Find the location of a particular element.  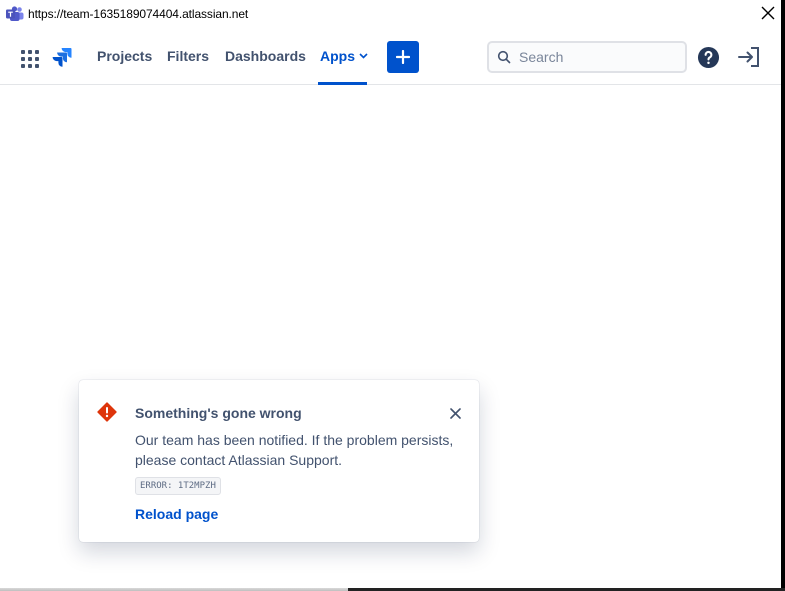

window-close-button is located at coordinates (768, 13).